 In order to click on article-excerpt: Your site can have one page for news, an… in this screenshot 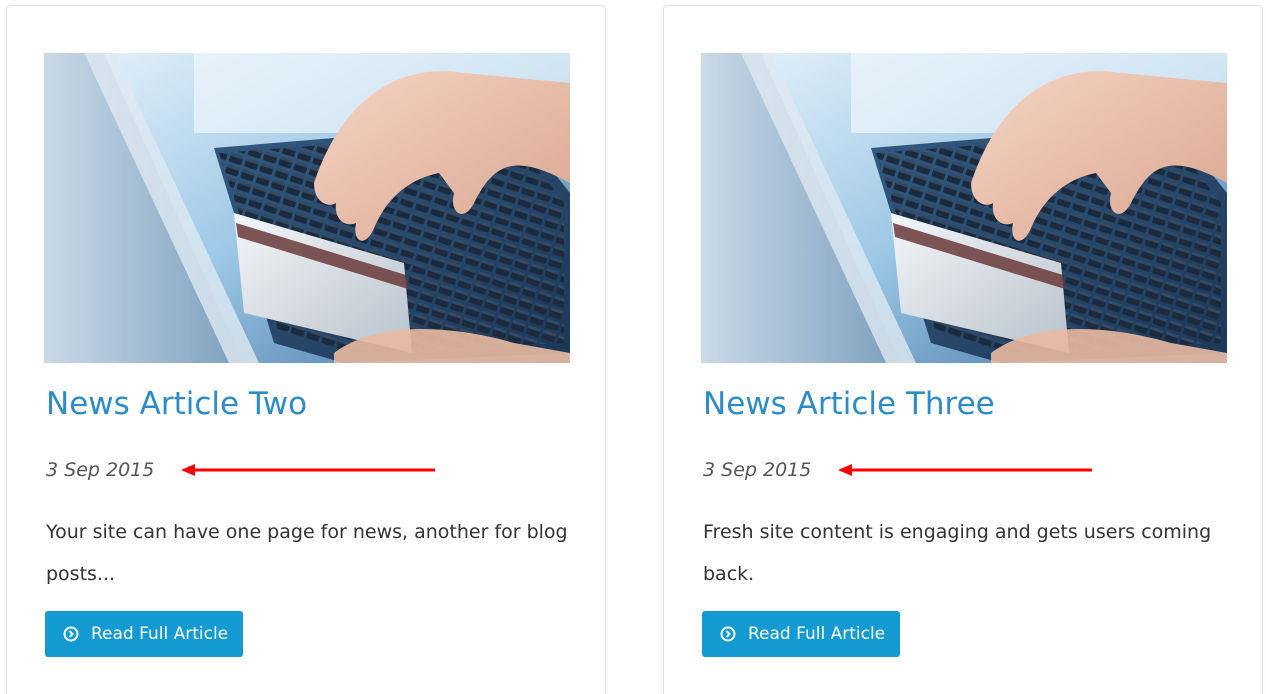, I will do `click(307, 553)`.